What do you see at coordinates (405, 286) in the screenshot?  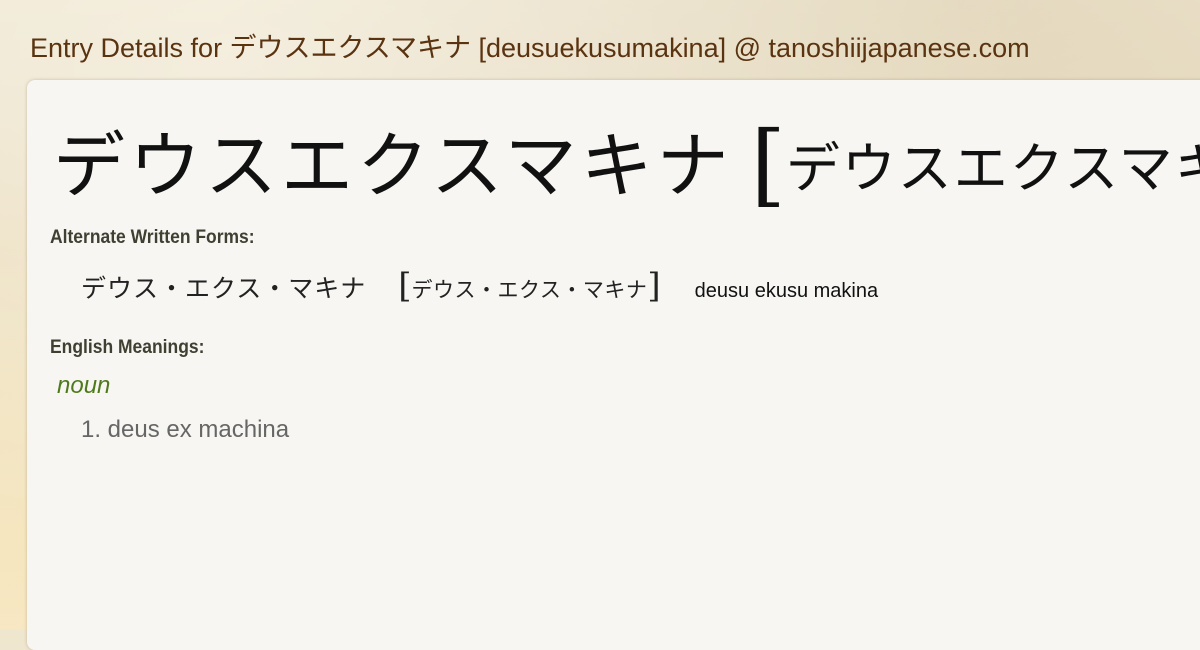 I see `alternate-bracket-open: [` at bounding box center [405, 286].